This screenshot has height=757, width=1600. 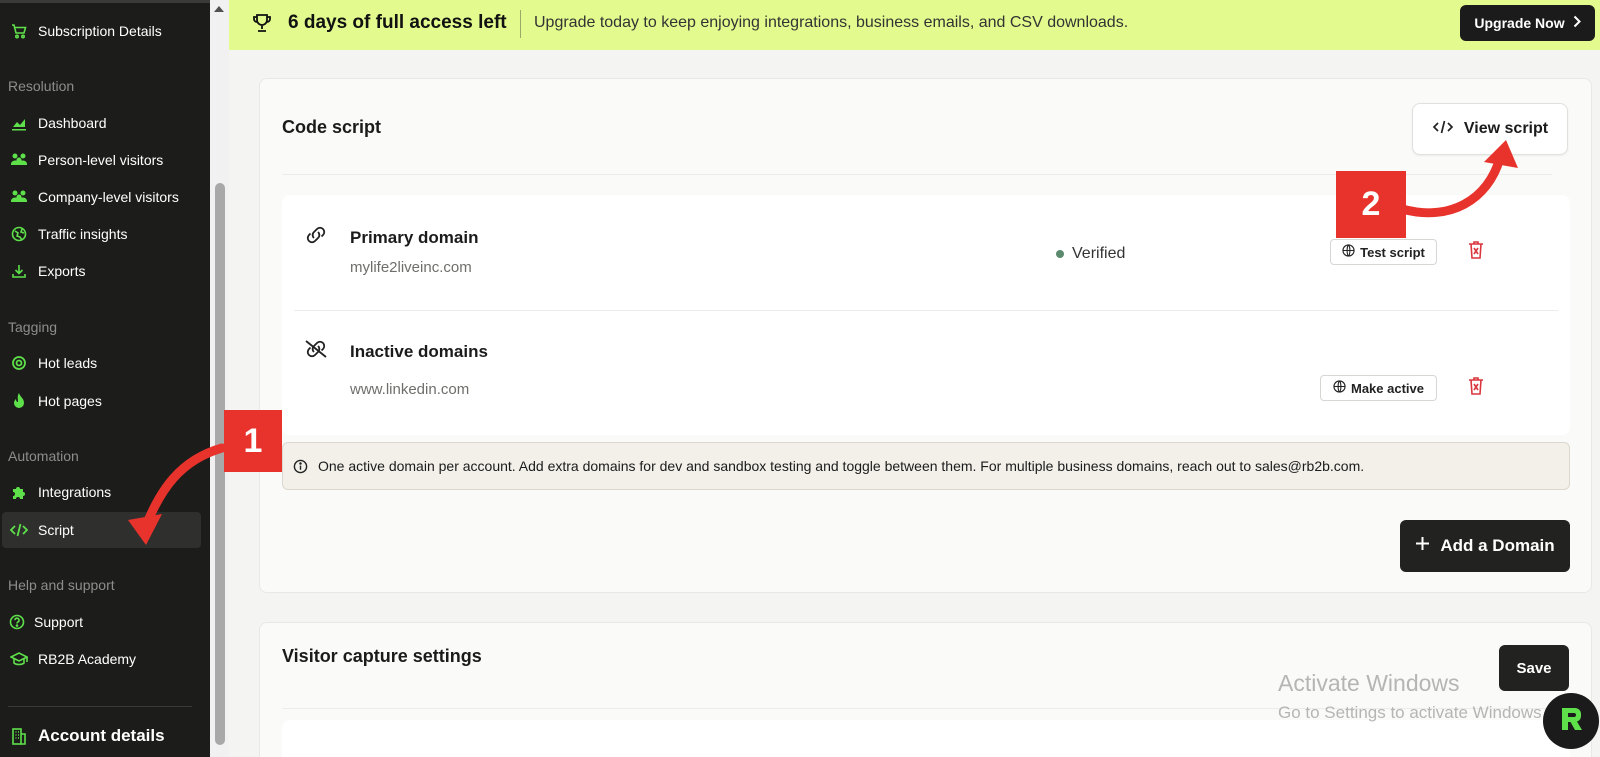 I want to click on add-domain-button: Add a Domain, so click(x=1485, y=546).